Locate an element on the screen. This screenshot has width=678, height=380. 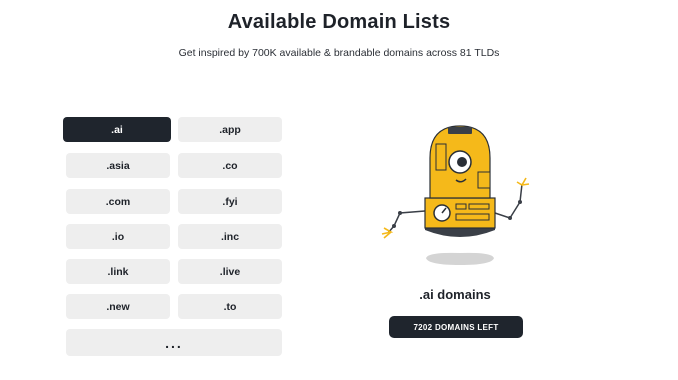
tld-button-to: .to is located at coordinates (230, 306).